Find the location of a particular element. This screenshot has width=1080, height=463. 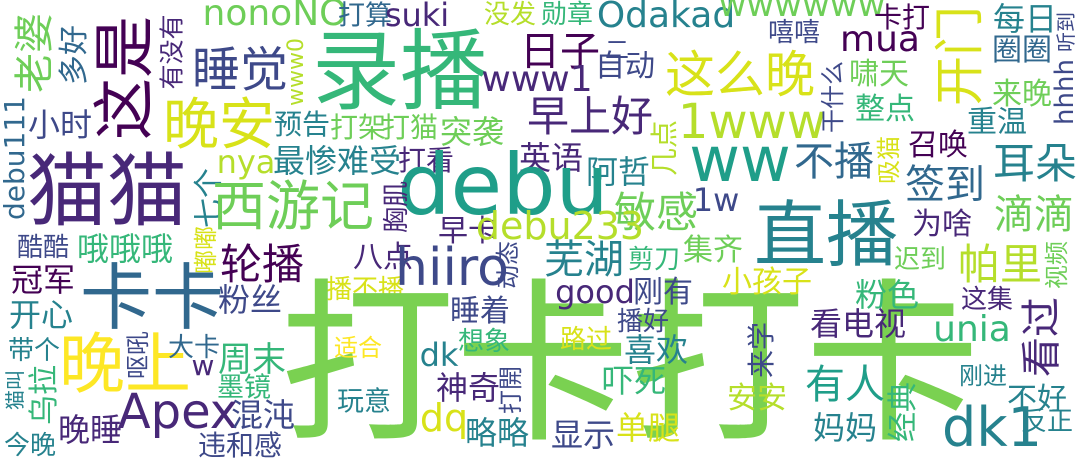

word: 玩意 is located at coordinates (364, 402).